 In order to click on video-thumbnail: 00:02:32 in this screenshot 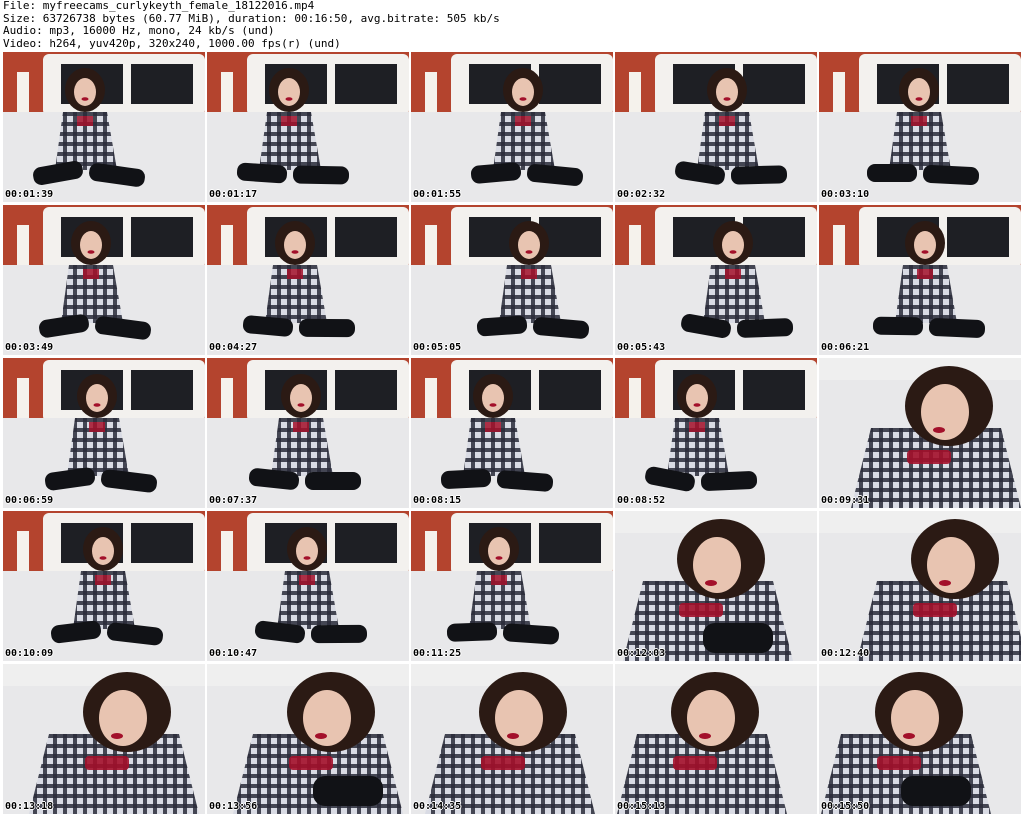, I will do `click(716, 127)`.